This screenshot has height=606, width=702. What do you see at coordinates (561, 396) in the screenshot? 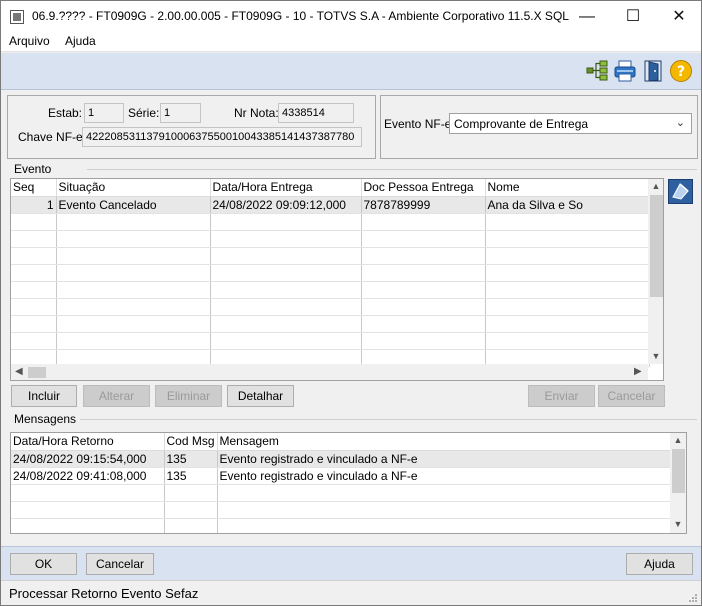
I see `enviar-button: Enviar` at bounding box center [561, 396].